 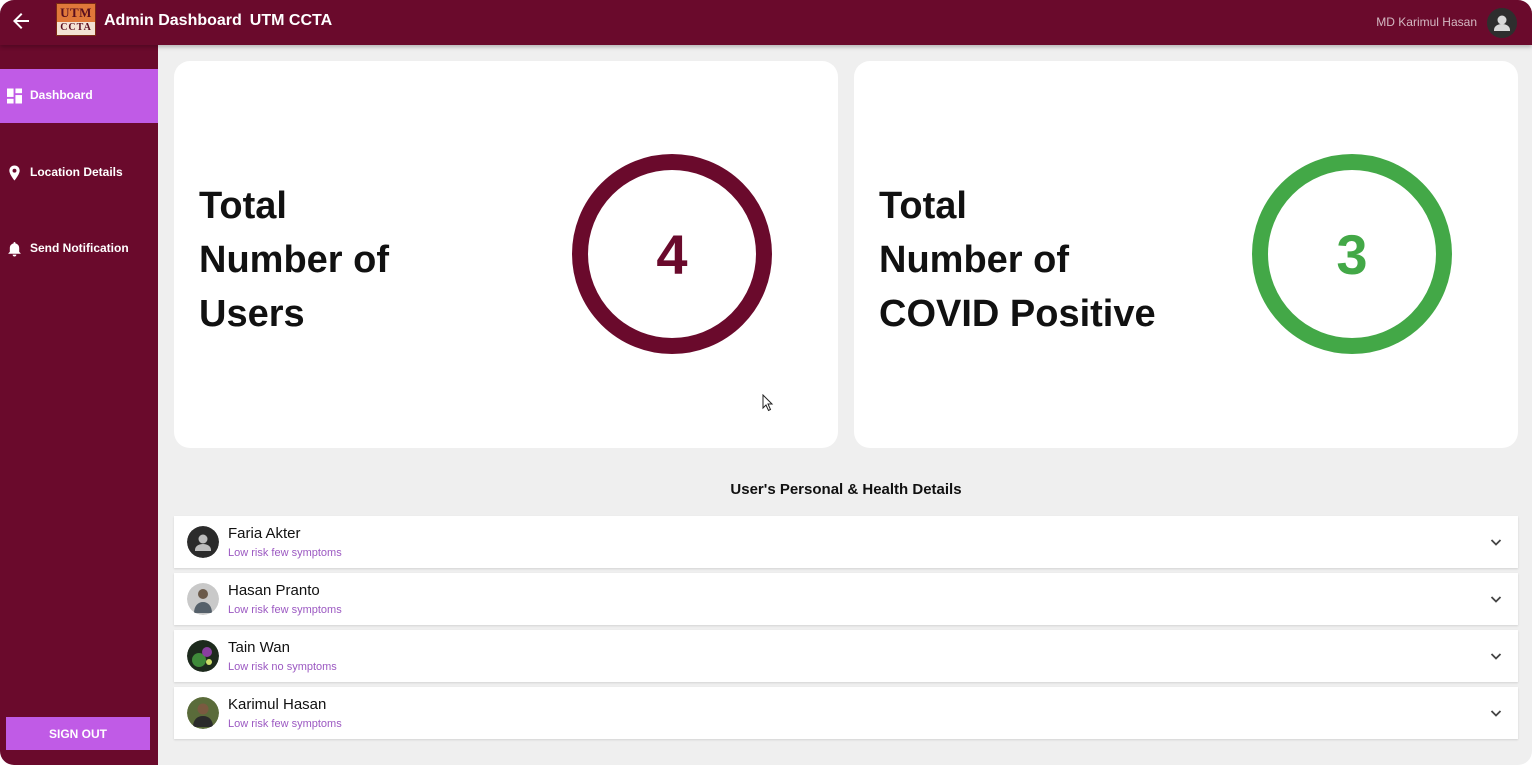 What do you see at coordinates (76, 28) in the screenshot?
I see `logo-text-bottom: CCTA` at bounding box center [76, 28].